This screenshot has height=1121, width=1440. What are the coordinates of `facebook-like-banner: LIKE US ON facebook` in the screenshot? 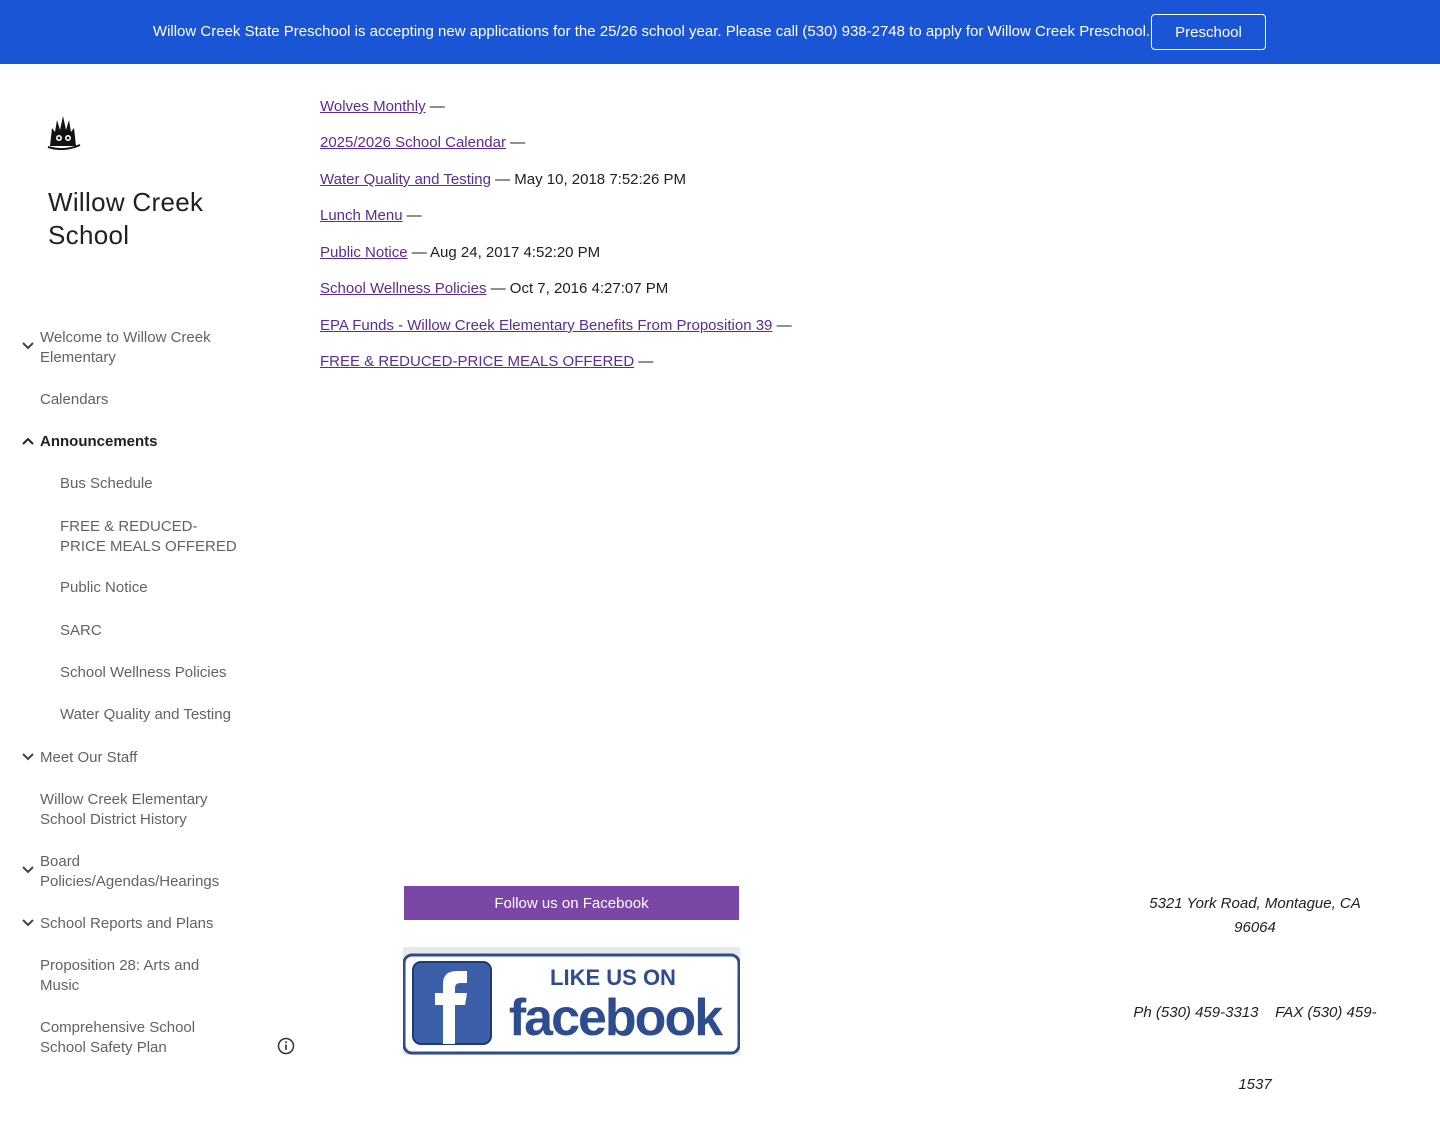 It's located at (571, 1001).